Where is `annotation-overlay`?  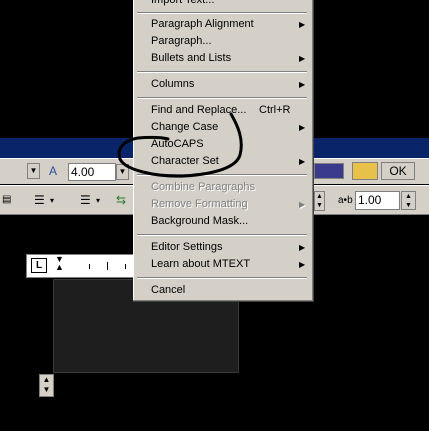
annotation-overlay is located at coordinates (180, 145).